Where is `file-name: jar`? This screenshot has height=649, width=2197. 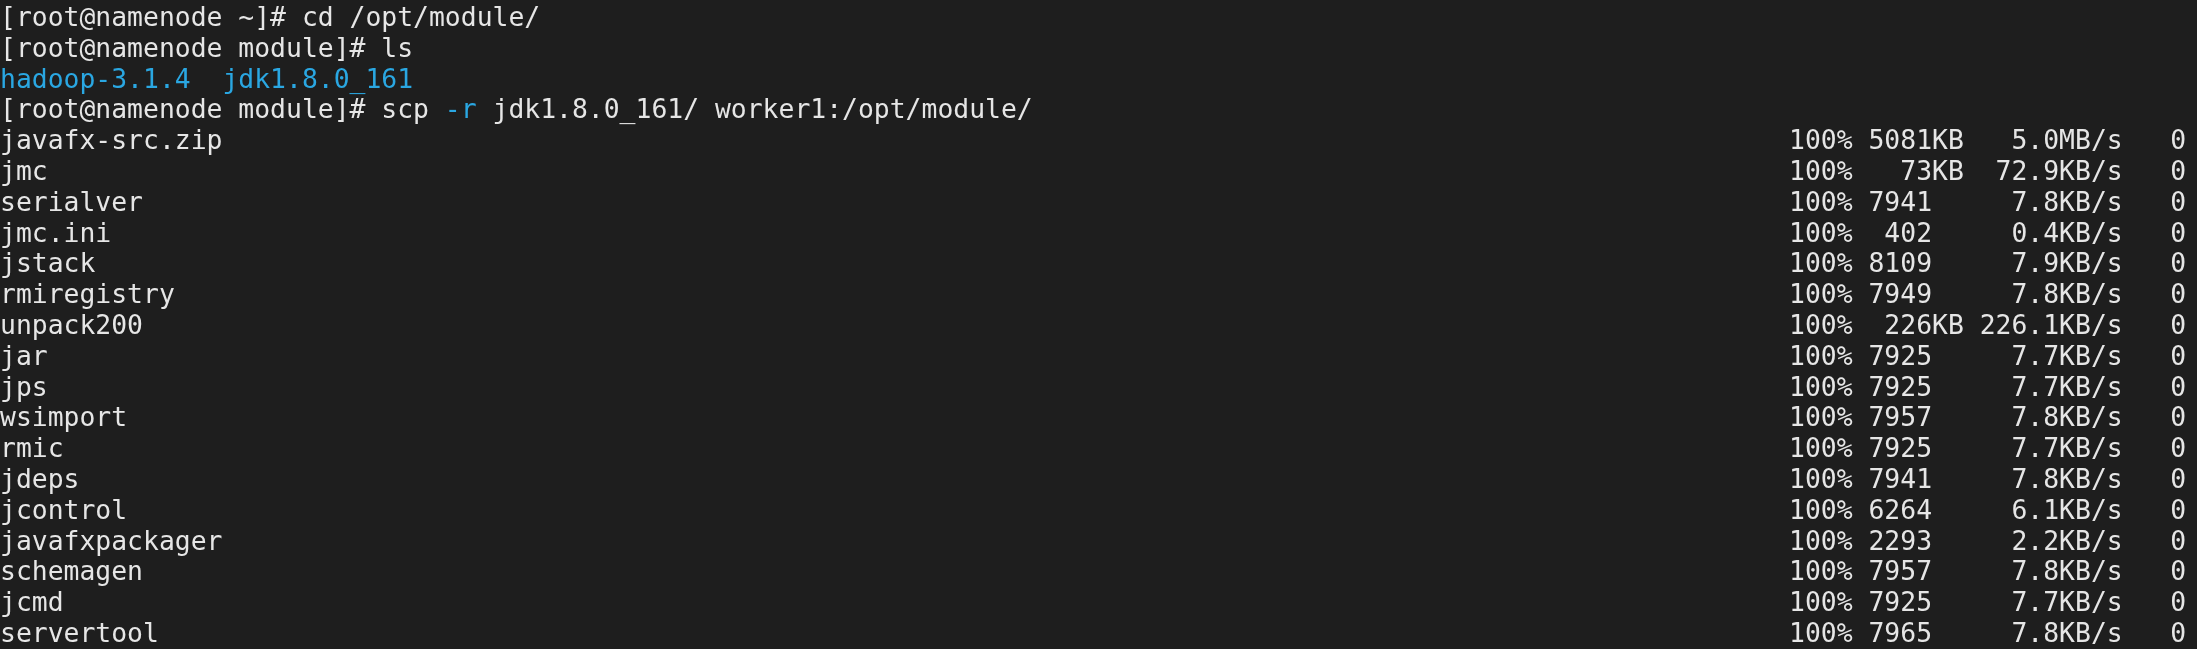 file-name: jar is located at coordinates (24, 356).